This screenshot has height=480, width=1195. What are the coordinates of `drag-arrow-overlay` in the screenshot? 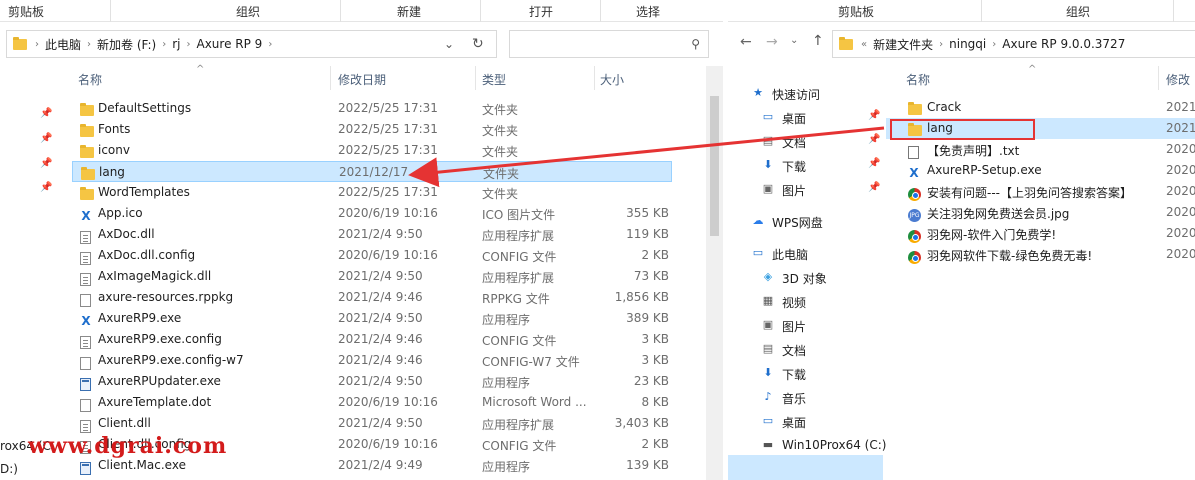 It's located at (646, 157).